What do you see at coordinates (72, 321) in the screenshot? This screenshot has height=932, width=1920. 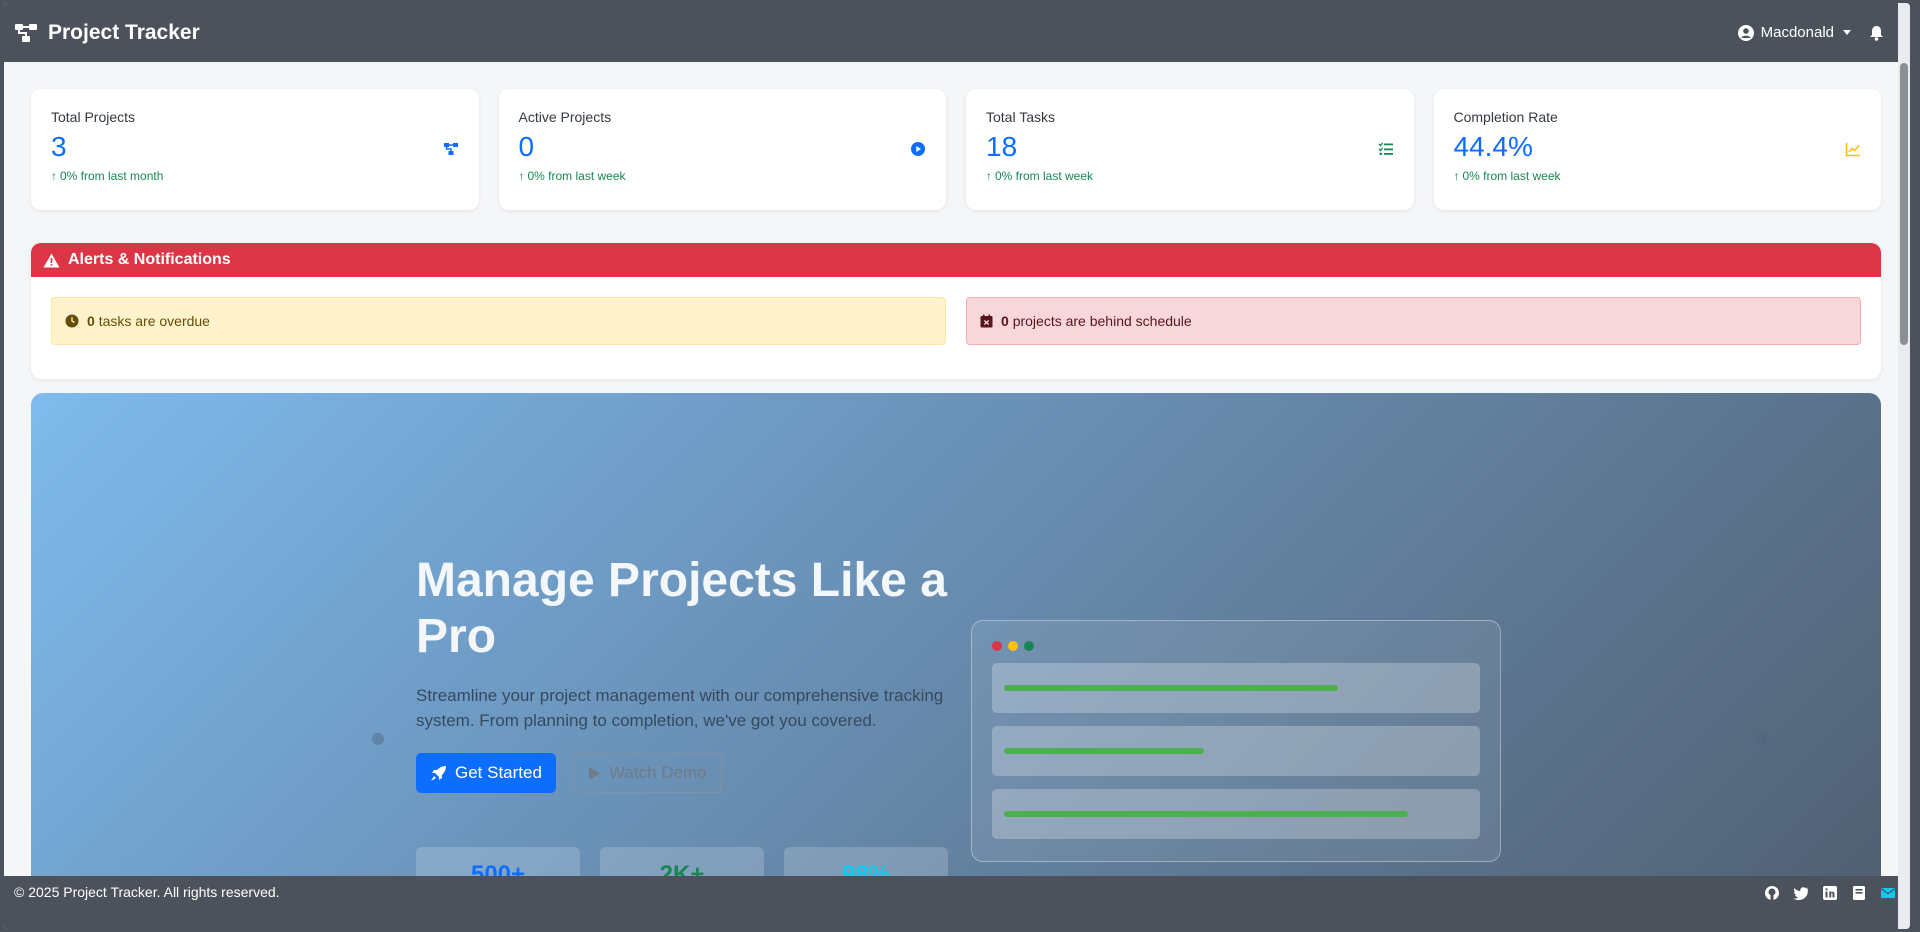 I see `clock-icon` at bounding box center [72, 321].